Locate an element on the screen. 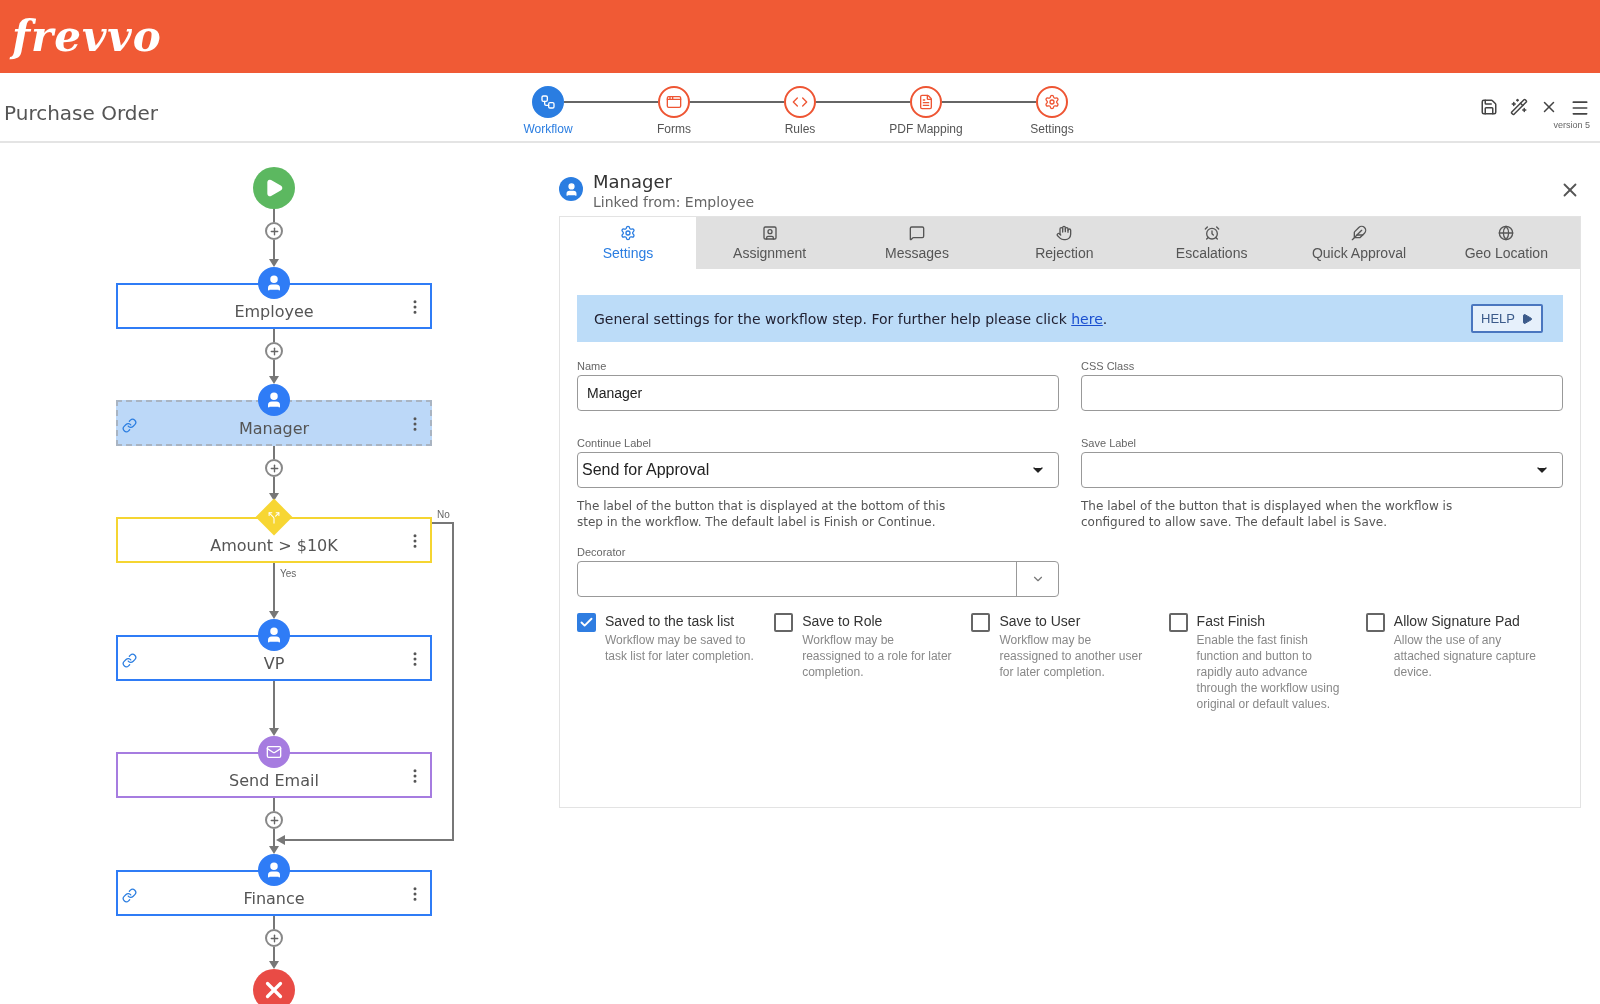 Image resolution: width=1600 pixels, height=1004 pixels. option-label: Allow Signature Pad is located at coordinates (1457, 621).